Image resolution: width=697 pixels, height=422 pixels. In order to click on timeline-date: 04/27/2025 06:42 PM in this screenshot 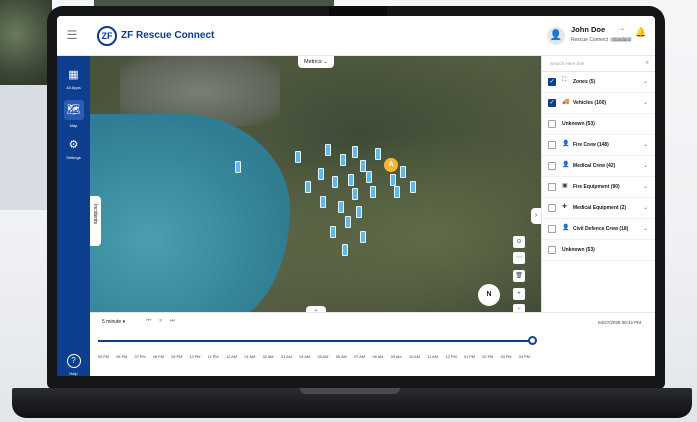, I will do `click(619, 322)`.